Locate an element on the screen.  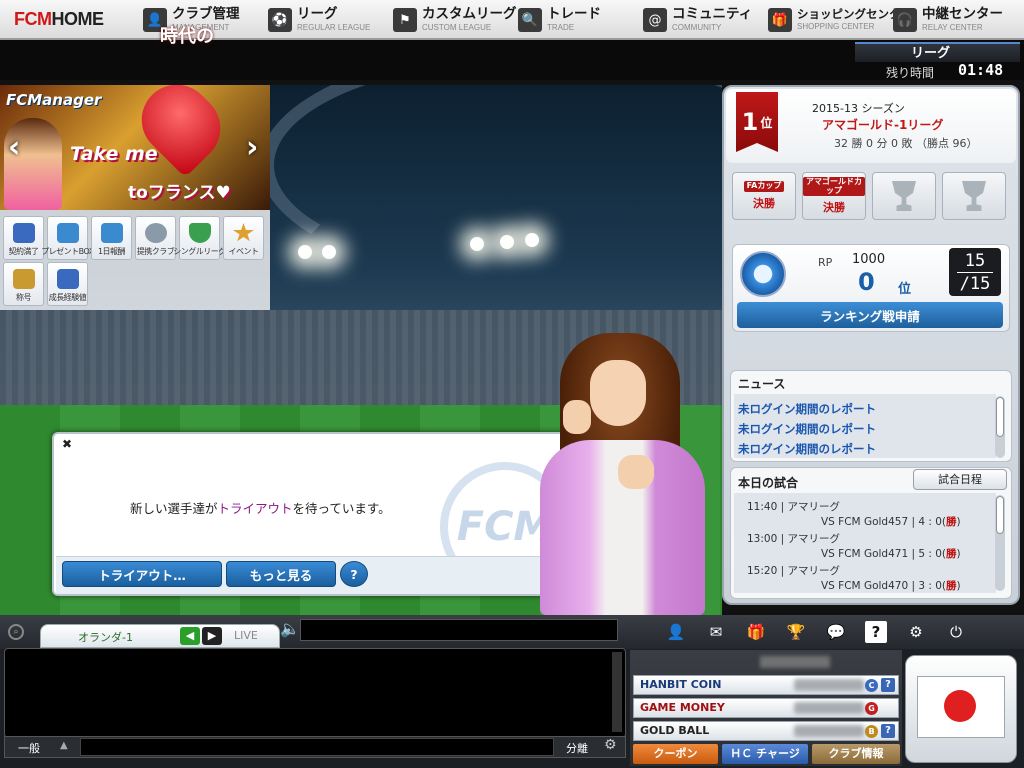
nav-regular-league: ⚽ リーグ REGULAR LEAGUE is located at coordinates (319, 20).